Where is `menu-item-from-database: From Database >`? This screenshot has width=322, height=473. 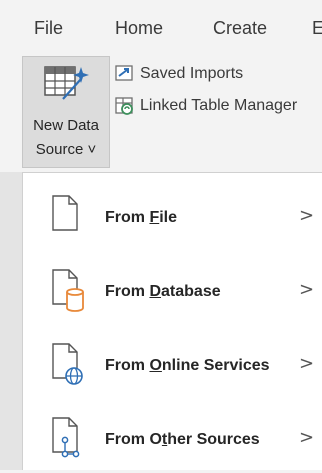
menu-item-from-database: From Database > is located at coordinates (172, 290).